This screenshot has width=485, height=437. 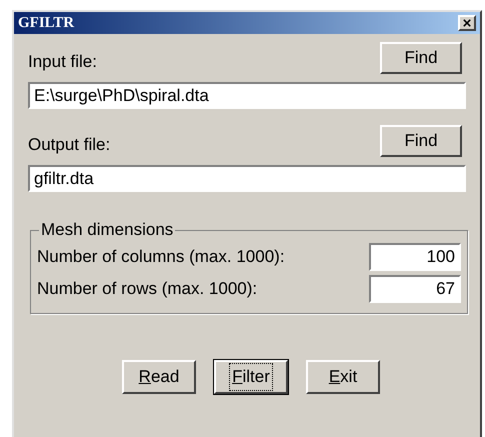 I want to click on window-title: GFILTR, so click(x=46, y=23).